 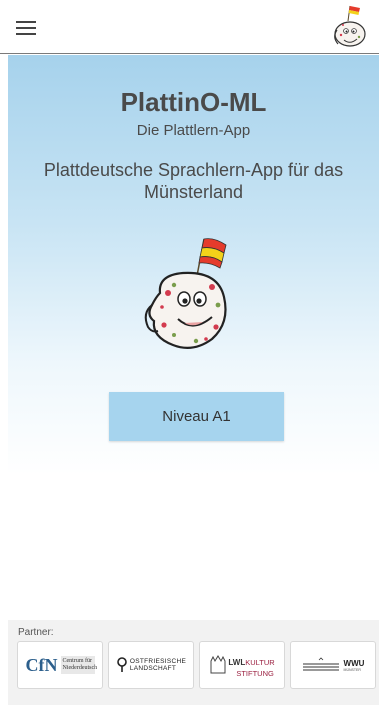 What do you see at coordinates (158, 661) in the screenshot?
I see `ostfriesische-text: OSTFRIESISCHE` at bounding box center [158, 661].